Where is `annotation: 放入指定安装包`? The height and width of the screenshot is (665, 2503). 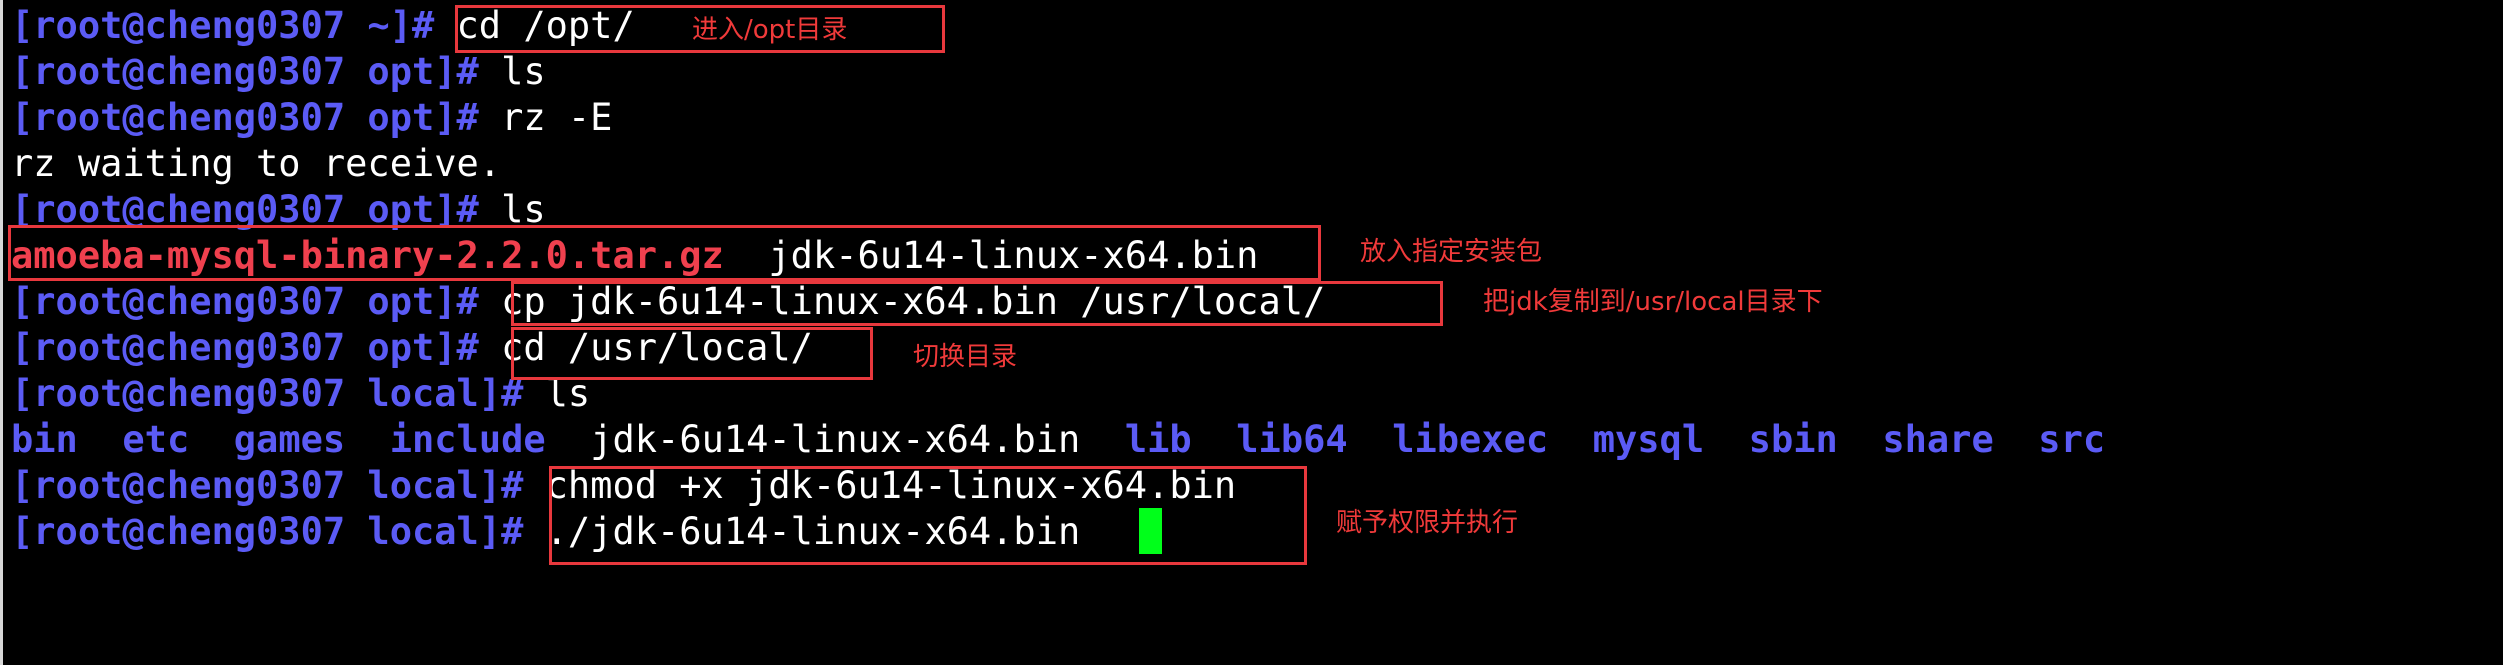 annotation: 放入指定安装包 is located at coordinates (1451, 252).